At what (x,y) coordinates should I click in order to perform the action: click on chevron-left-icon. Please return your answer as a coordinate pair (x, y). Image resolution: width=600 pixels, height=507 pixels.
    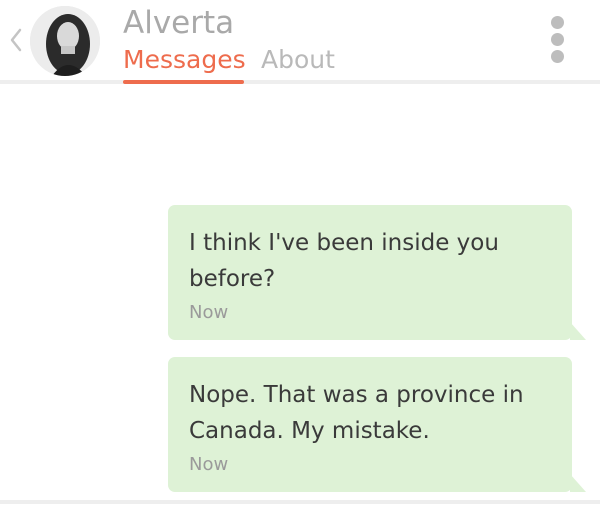
    Looking at the image, I should click on (16, 40).